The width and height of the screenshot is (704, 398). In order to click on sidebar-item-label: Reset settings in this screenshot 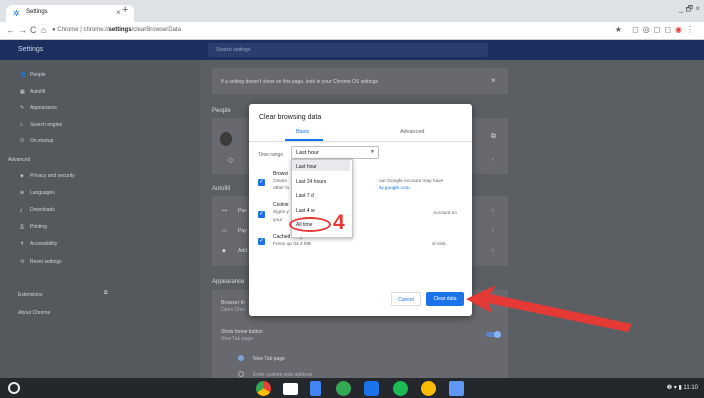, I will do `click(46, 261)`.